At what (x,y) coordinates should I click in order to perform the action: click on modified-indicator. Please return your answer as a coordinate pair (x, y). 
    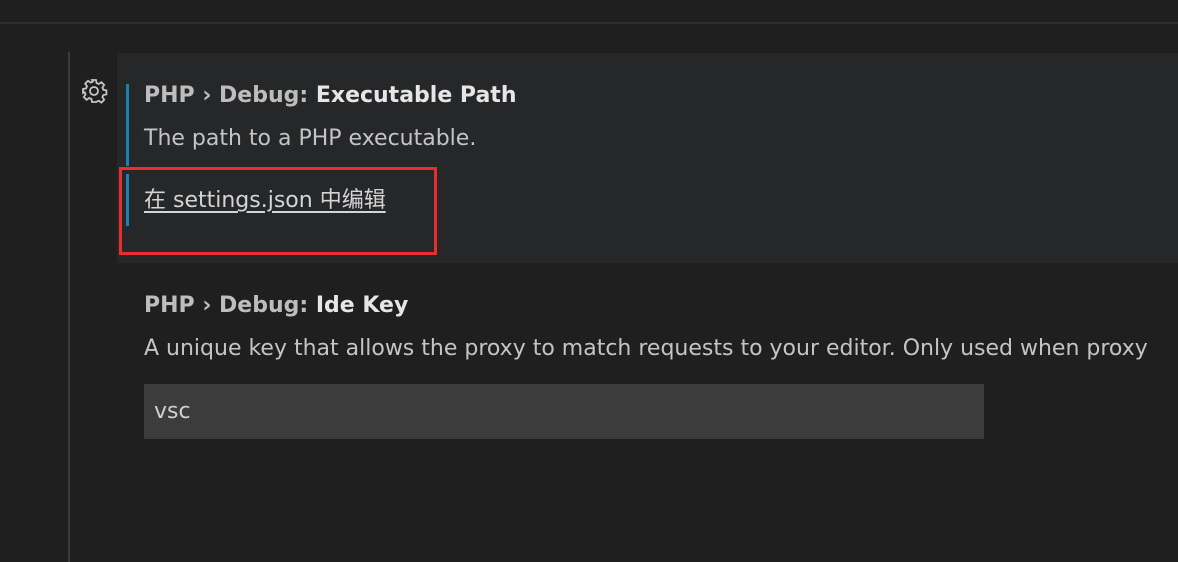
    Looking at the image, I should click on (127, 125).